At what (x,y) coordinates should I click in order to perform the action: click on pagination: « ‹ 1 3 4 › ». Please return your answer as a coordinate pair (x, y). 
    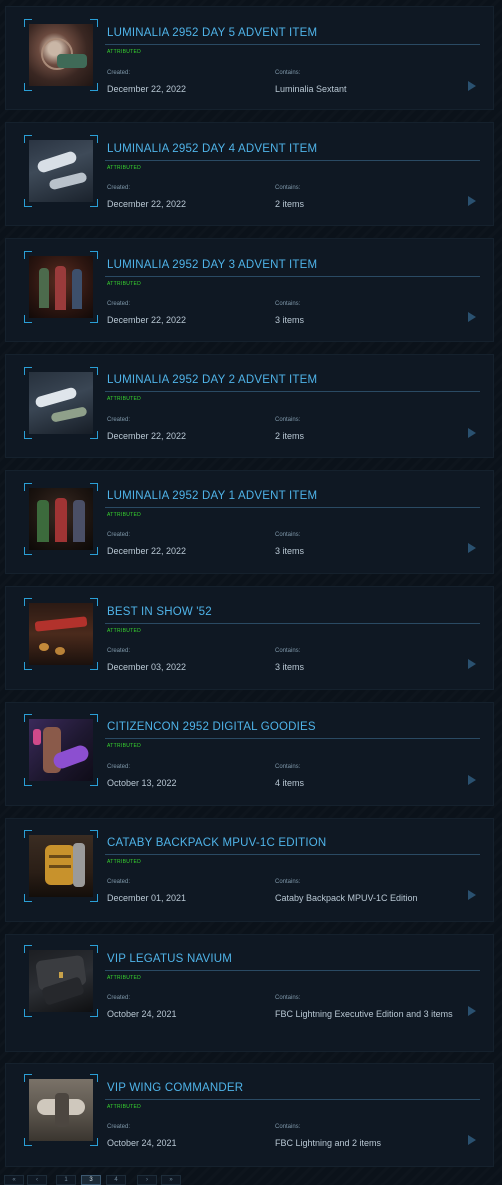
    Looking at the image, I should click on (251, 1178).